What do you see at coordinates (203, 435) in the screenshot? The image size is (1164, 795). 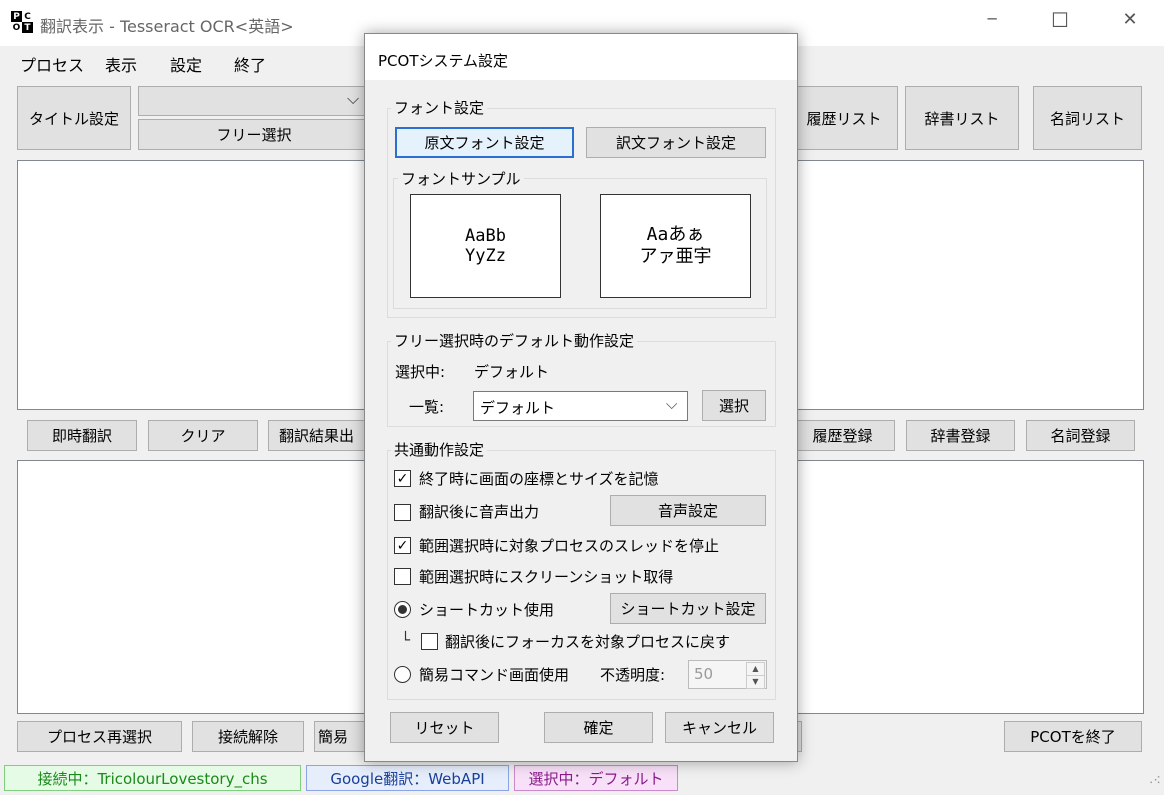 I see `clear-button: クリア` at bounding box center [203, 435].